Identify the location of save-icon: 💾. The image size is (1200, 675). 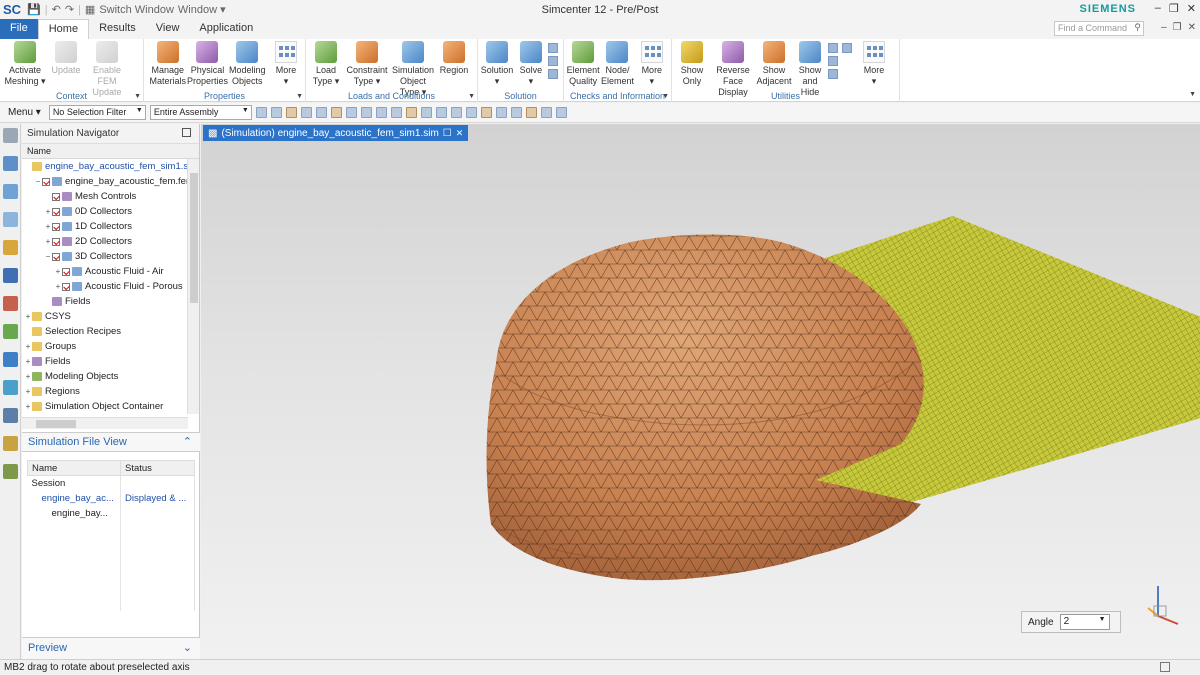
(34, 9).